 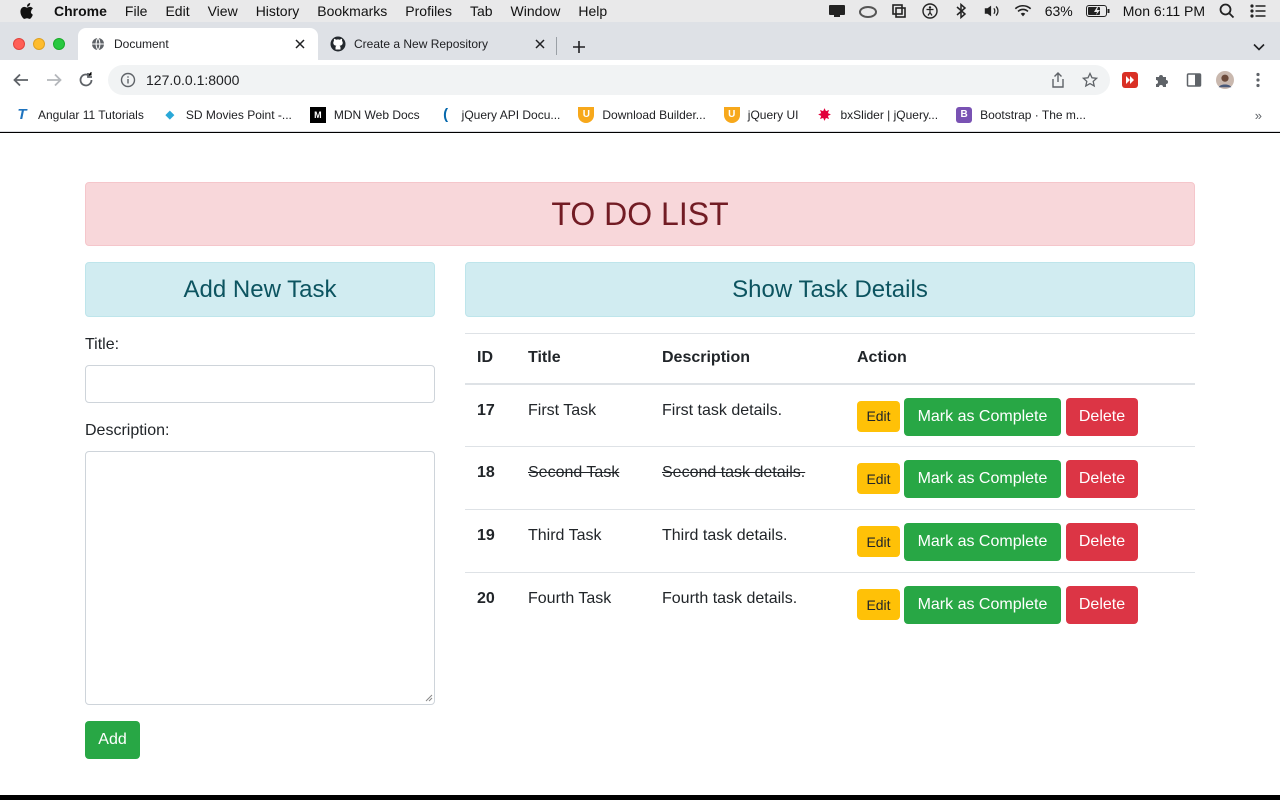 I want to click on page-title-banner: TO DO LIST, so click(x=640, y=214).